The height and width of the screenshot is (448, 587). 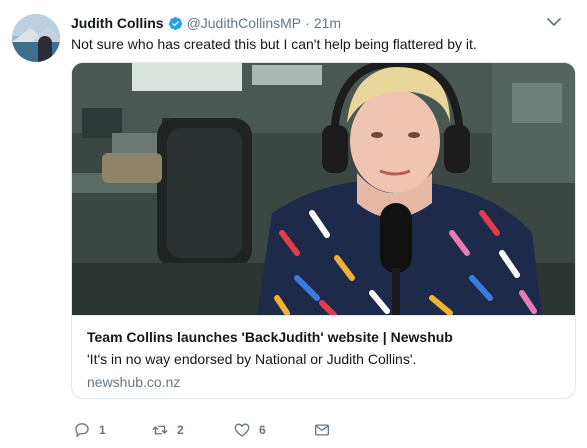 What do you see at coordinates (242, 430) in the screenshot?
I see `like-icon` at bounding box center [242, 430].